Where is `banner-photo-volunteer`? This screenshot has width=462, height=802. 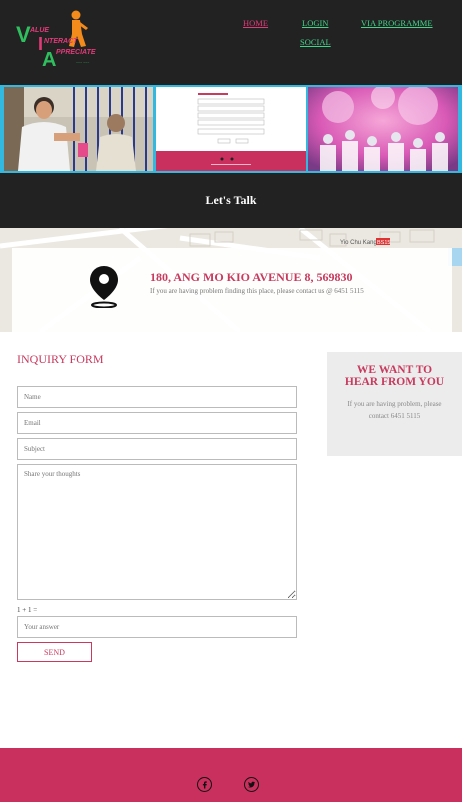
banner-photo-volunteer is located at coordinates (78, 129).